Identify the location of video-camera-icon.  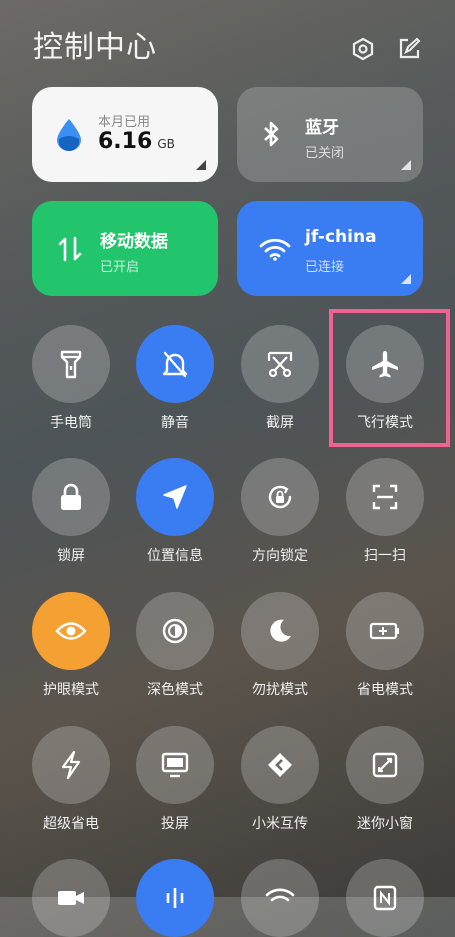
(71, 898).